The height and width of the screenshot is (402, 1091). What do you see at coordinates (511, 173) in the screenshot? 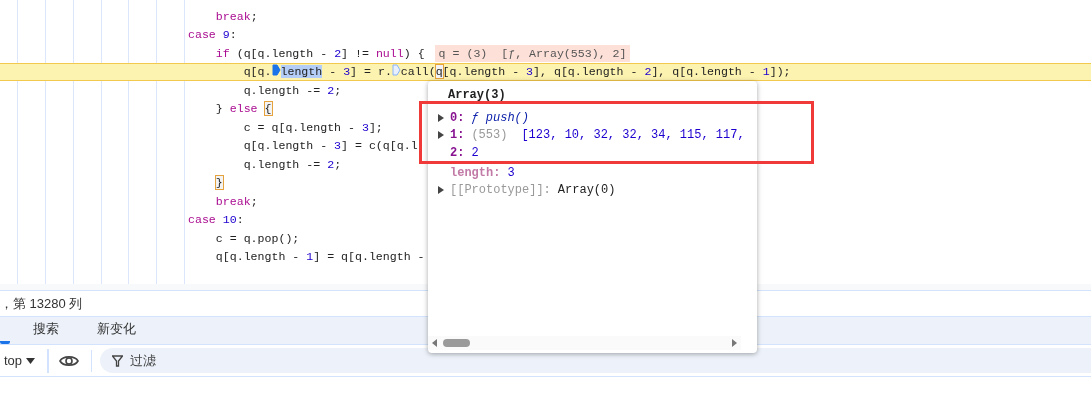
I see `property-value: 3` at bounding box center [511, 173].